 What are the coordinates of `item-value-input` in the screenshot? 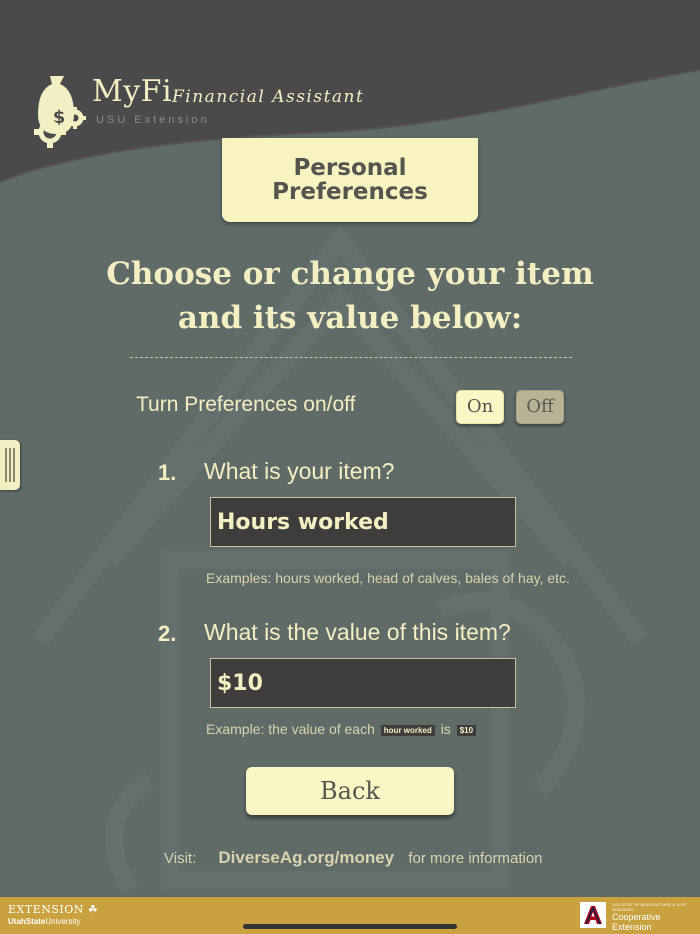 It's located at (363, 683).